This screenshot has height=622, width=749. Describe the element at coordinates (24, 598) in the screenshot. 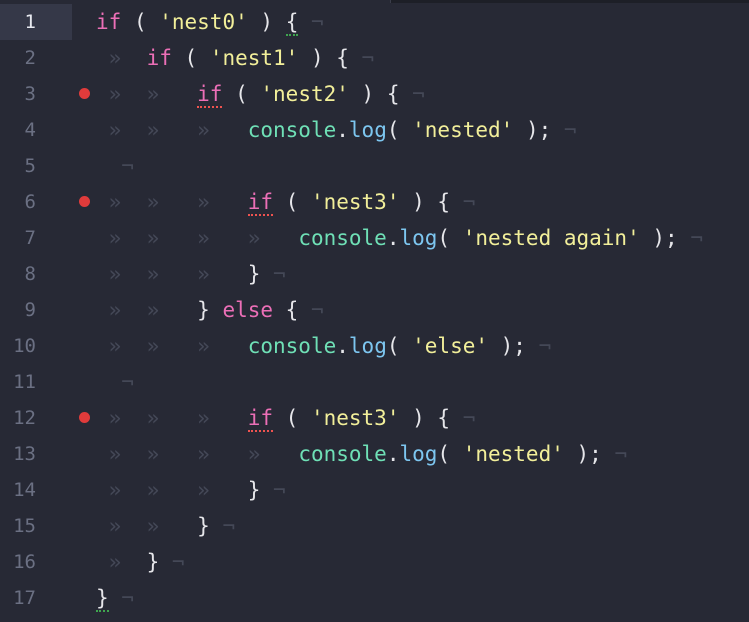

I see `line-number: 17` at that location.